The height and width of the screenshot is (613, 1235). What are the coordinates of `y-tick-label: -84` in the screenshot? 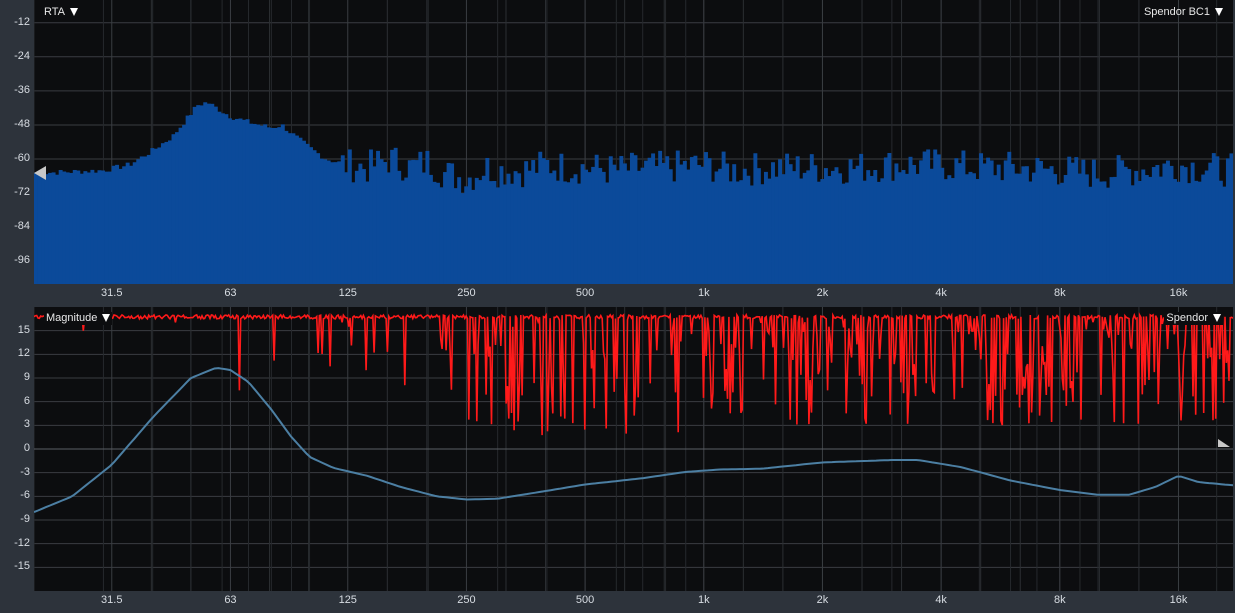 It's located at (22, 226).